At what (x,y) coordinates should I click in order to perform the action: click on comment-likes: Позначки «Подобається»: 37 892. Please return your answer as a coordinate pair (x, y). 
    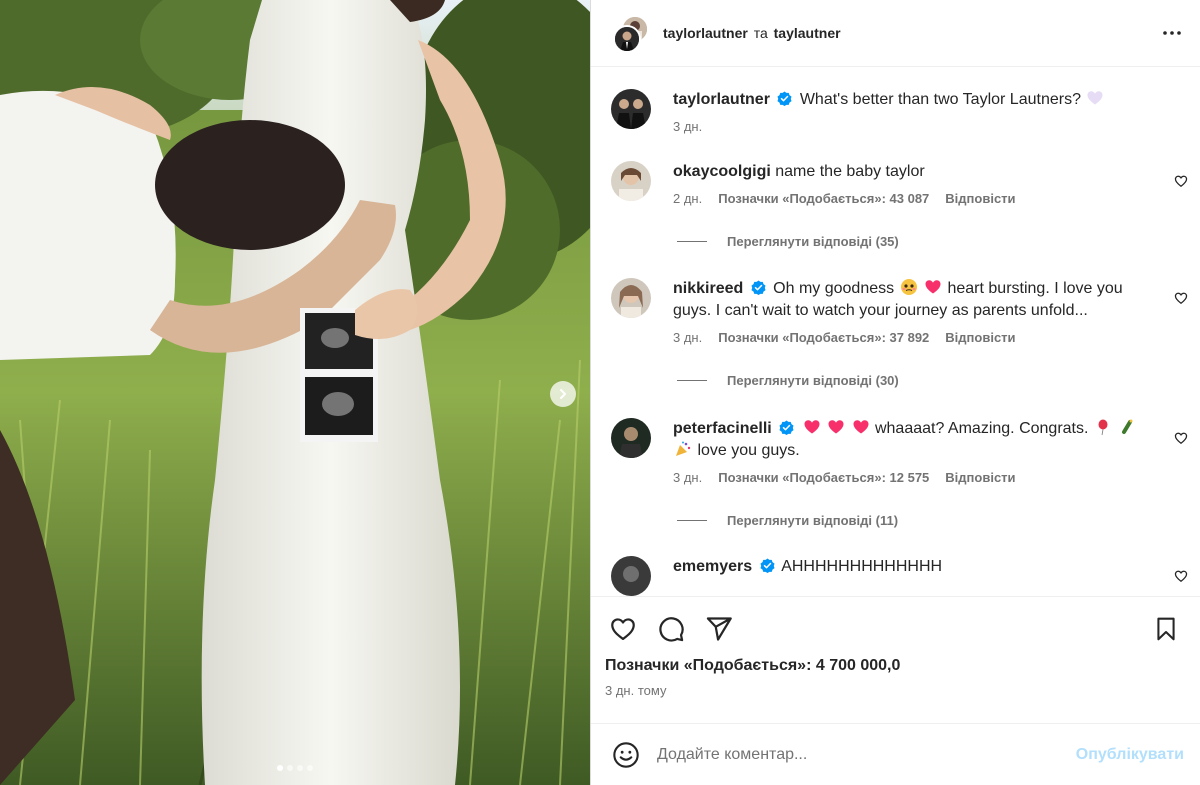
    Looking at the image, I should click on (823, 337).